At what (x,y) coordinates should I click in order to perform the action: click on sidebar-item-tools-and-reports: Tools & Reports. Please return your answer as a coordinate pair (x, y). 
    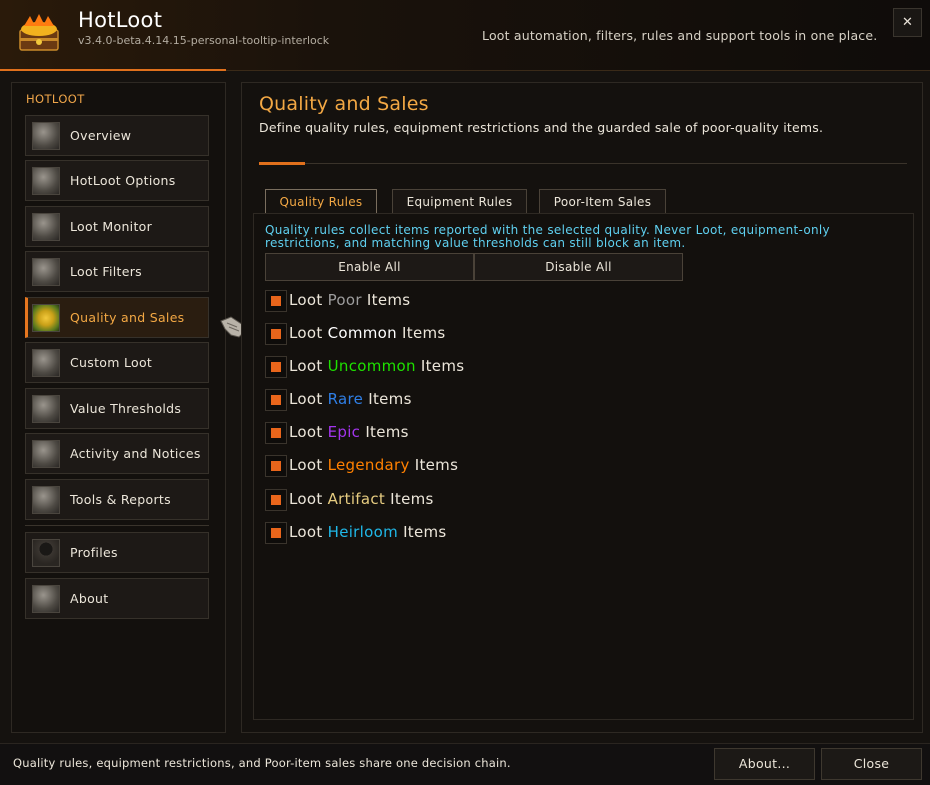
    Looking at the image, I should click on (117, 499).